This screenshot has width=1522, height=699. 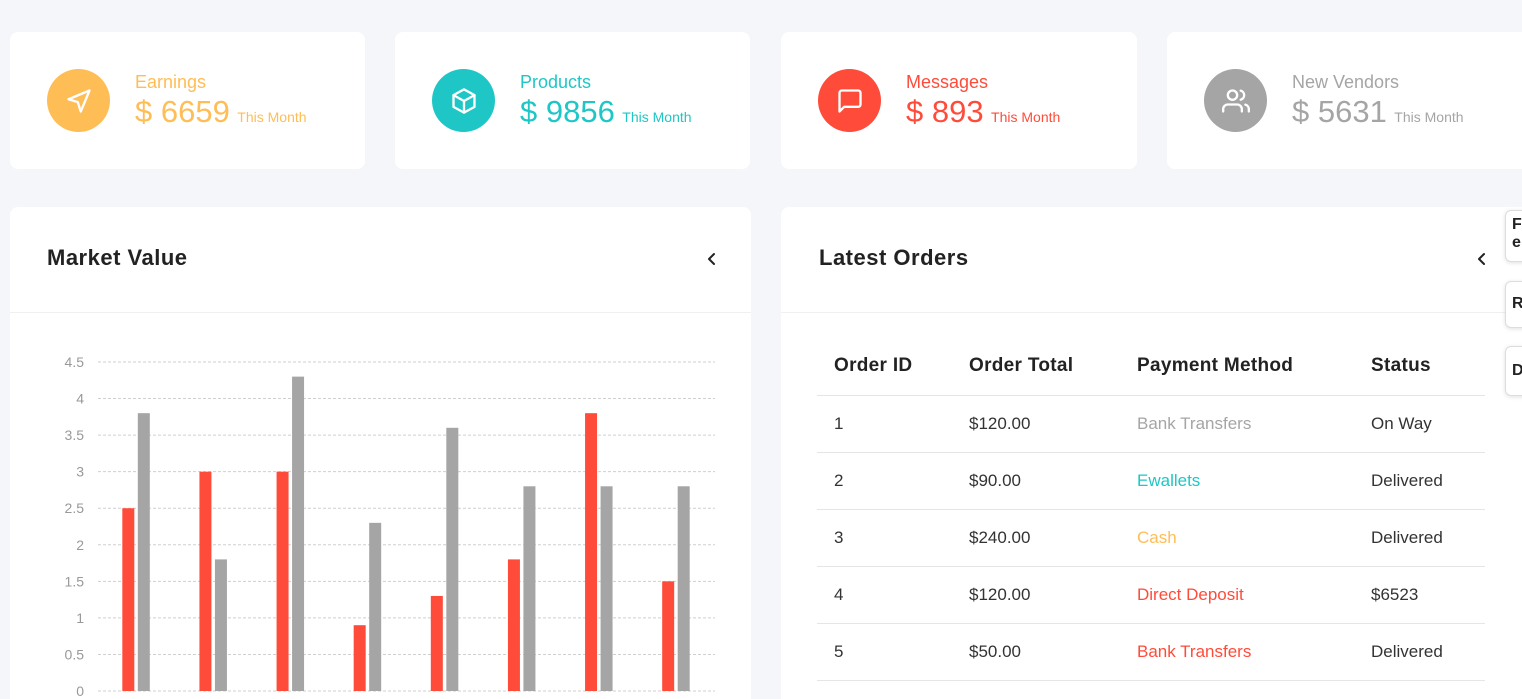 What do you see at coordinates (894, 257) in the screenshot?
I see `panel-title: Latest Orders` at bounding box center [894, 257].